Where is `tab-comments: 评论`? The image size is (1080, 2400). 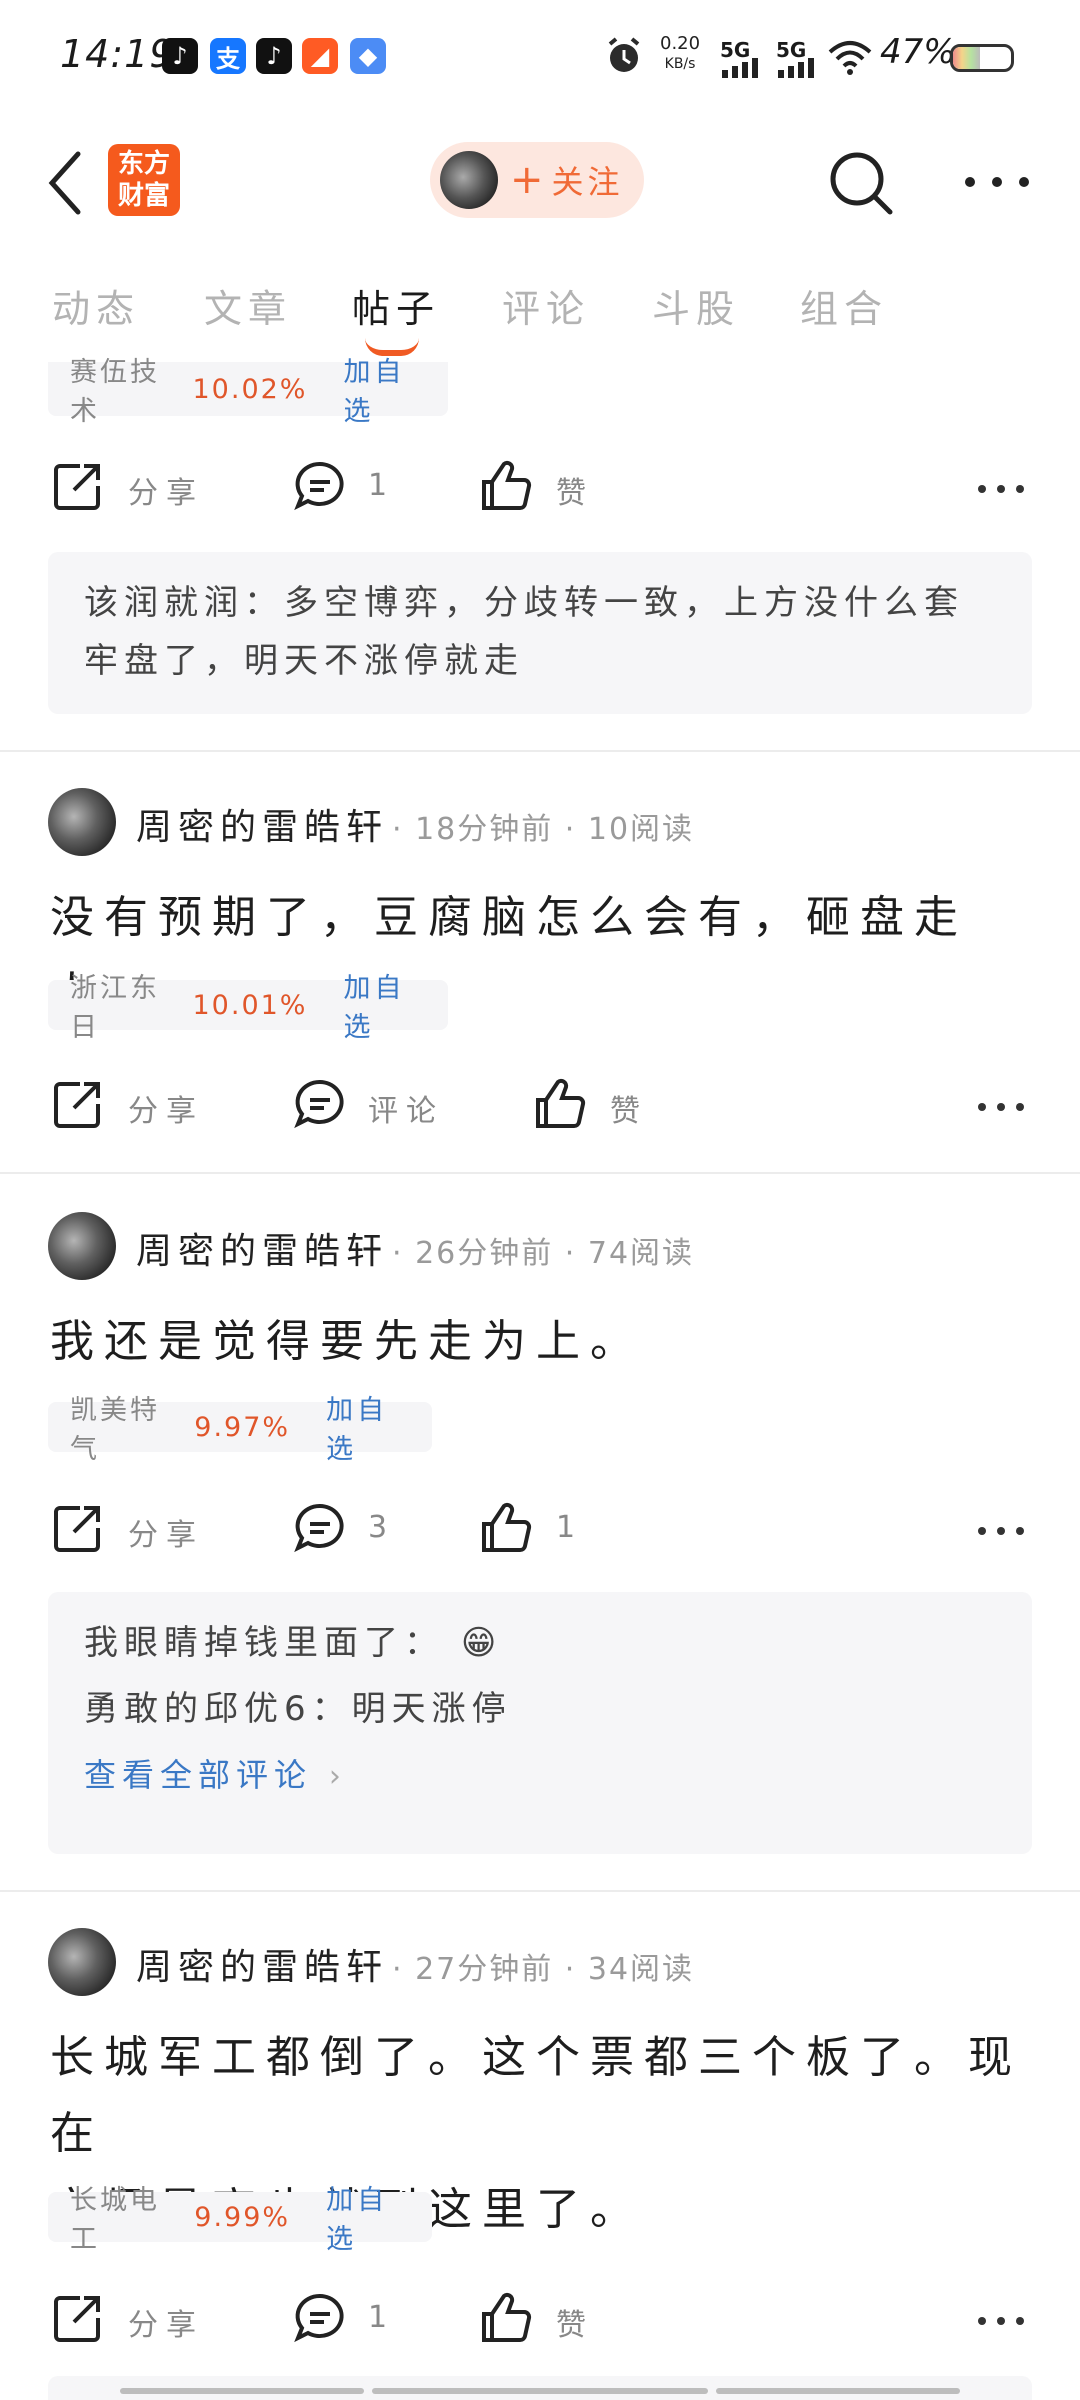 tab-comments: 评论 is located at coordinates (546, 305).